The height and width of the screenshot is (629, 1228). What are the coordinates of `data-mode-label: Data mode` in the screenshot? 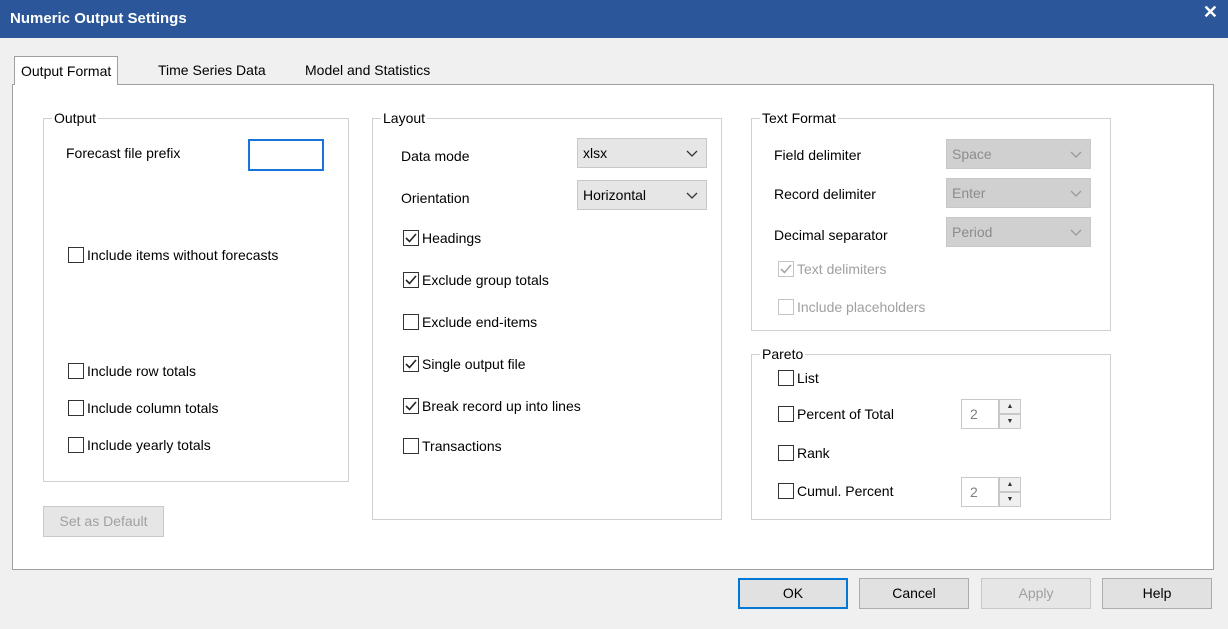 It's located at (435, 156).